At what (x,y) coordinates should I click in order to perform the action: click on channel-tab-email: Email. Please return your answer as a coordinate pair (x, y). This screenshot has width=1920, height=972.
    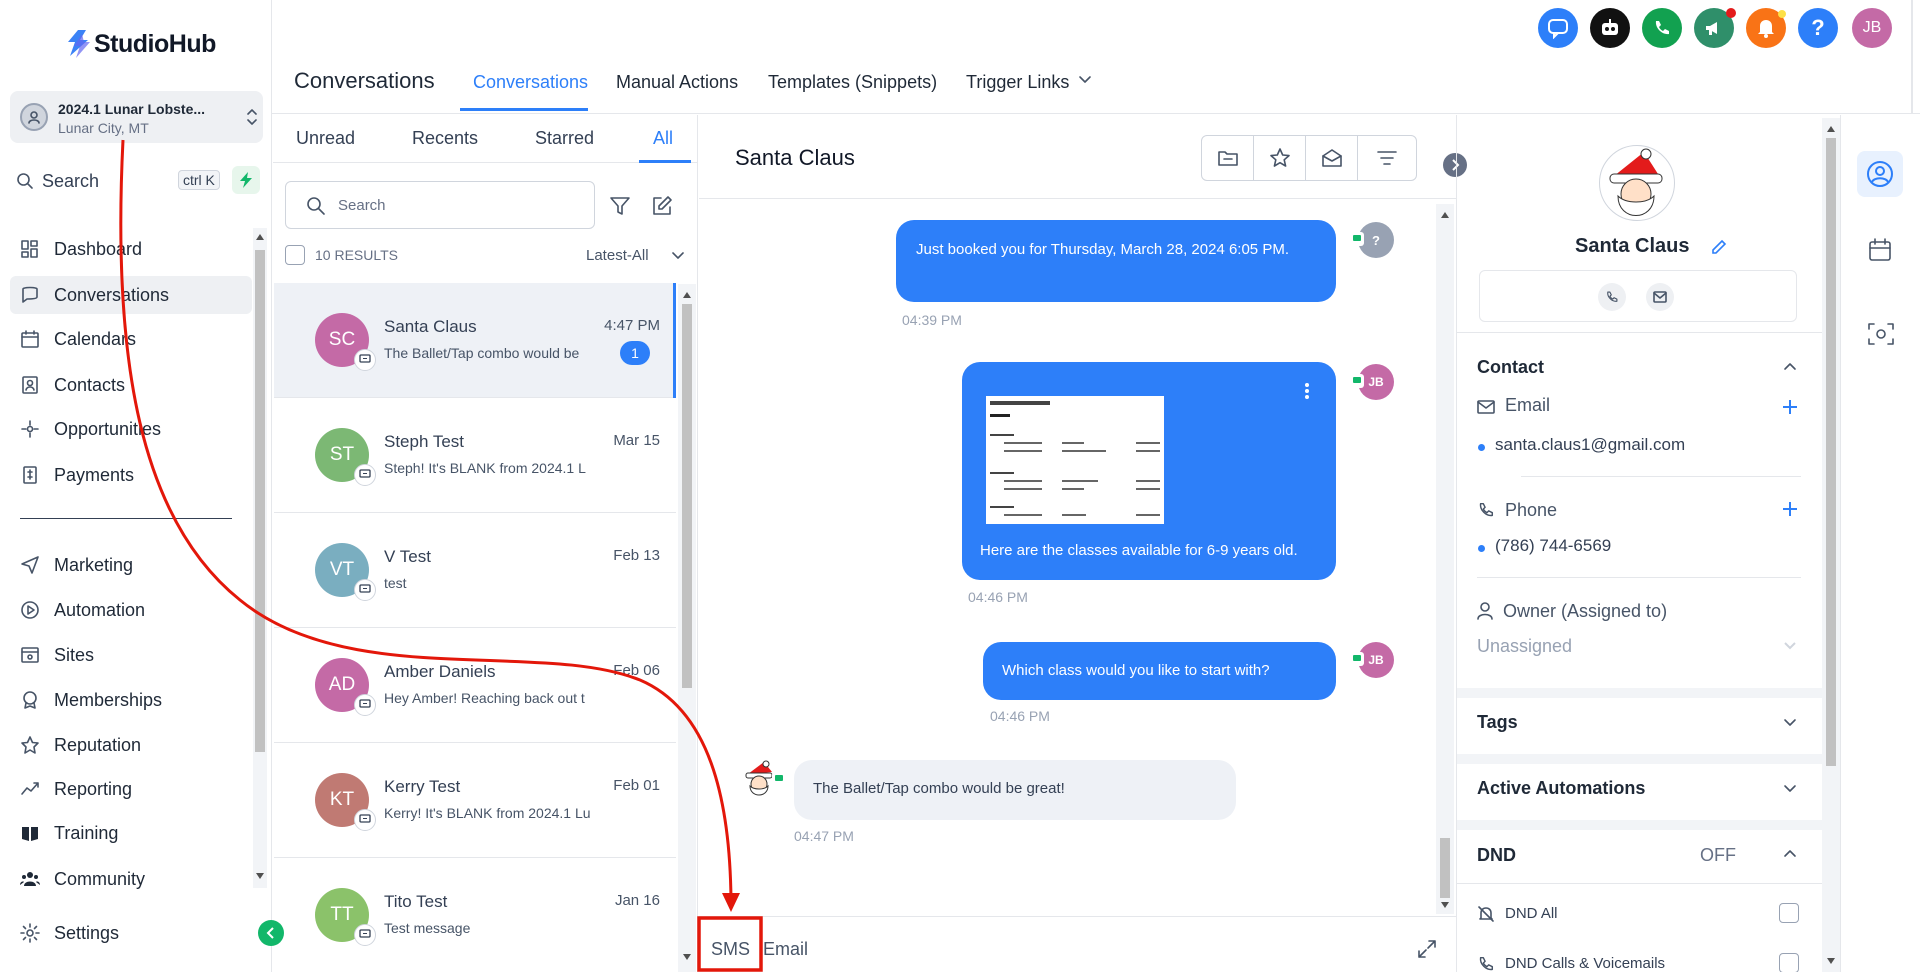
    Looking at the image, I should click on (785, 949).